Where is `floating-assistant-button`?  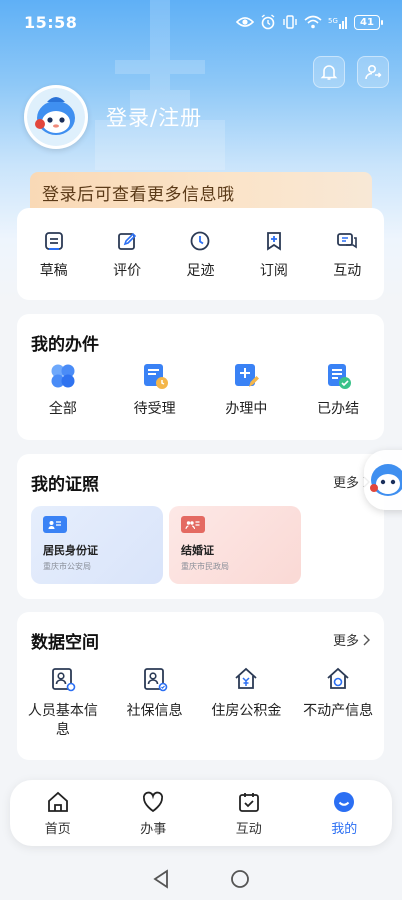 floating-assistant-button is located at coordinates (383, 480).